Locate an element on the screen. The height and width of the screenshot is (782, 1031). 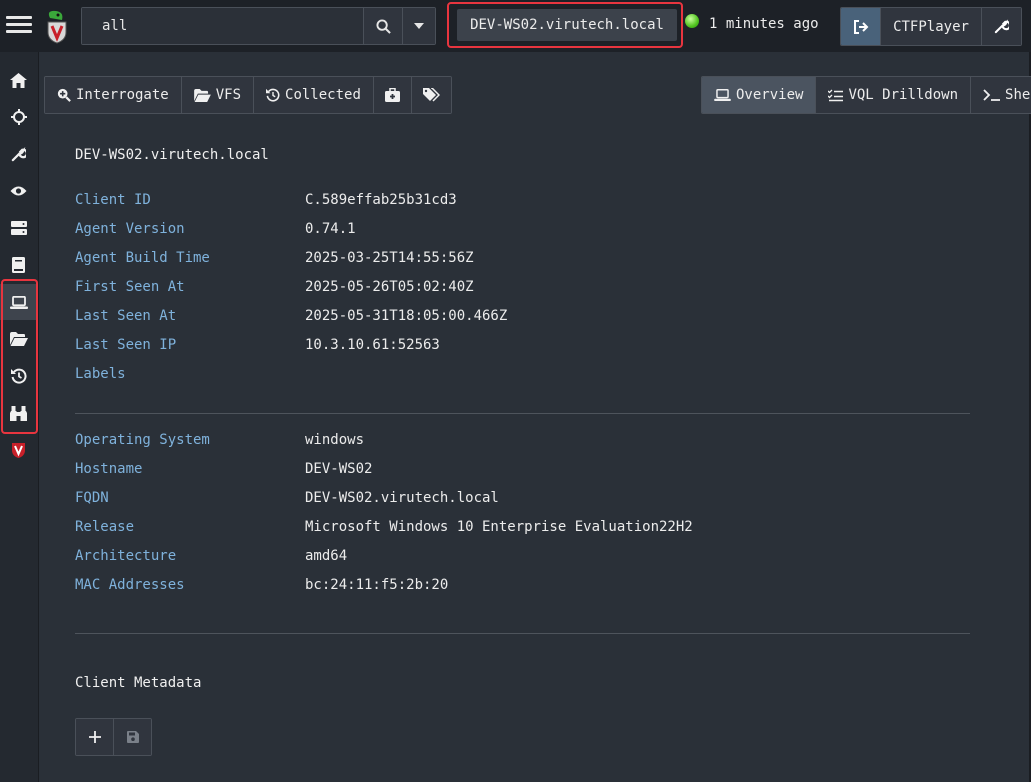
tab-overview: Overview is located at coordinates (759, 95).